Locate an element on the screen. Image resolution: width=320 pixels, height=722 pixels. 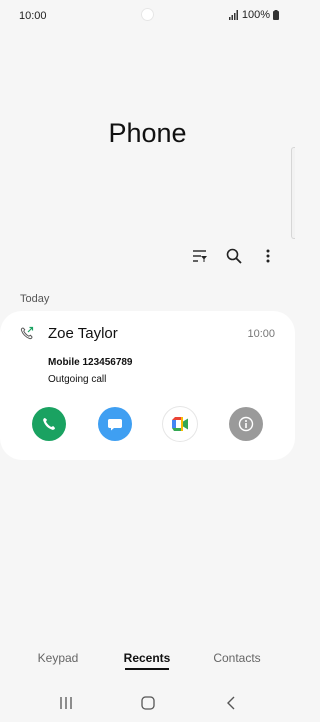
tab-recents: Recents is located at coordinates (147, 658).